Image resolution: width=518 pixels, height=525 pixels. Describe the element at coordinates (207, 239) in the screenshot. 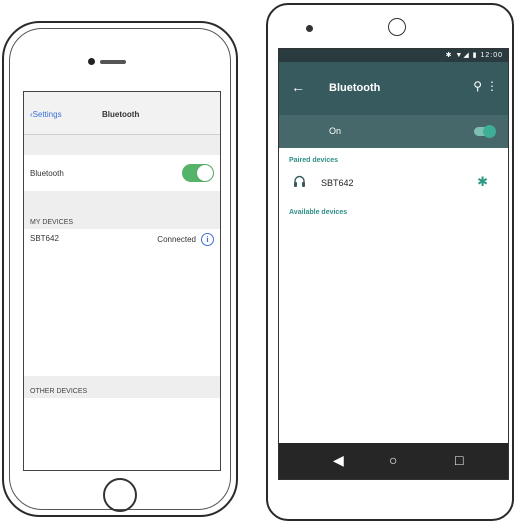

I see `info-icon: i` at that location.